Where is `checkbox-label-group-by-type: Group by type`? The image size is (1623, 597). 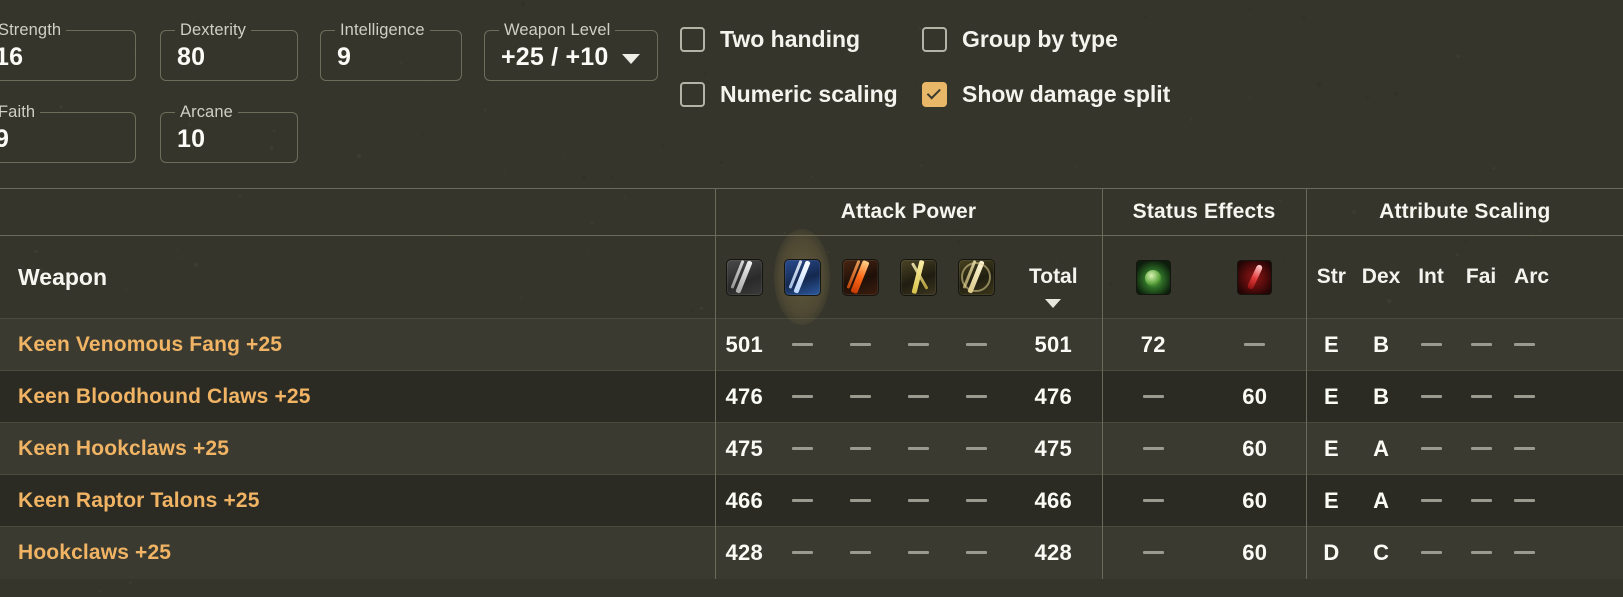
checkbox-label-group-by-type: Group by type is located at coordinates (1040, 38).